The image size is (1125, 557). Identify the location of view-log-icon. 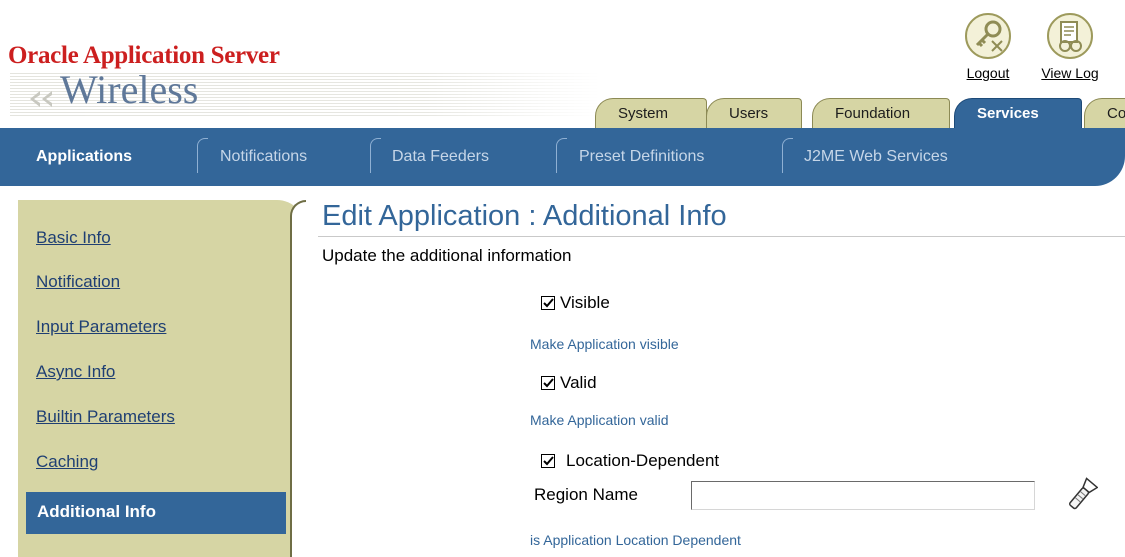
(1070, 36).